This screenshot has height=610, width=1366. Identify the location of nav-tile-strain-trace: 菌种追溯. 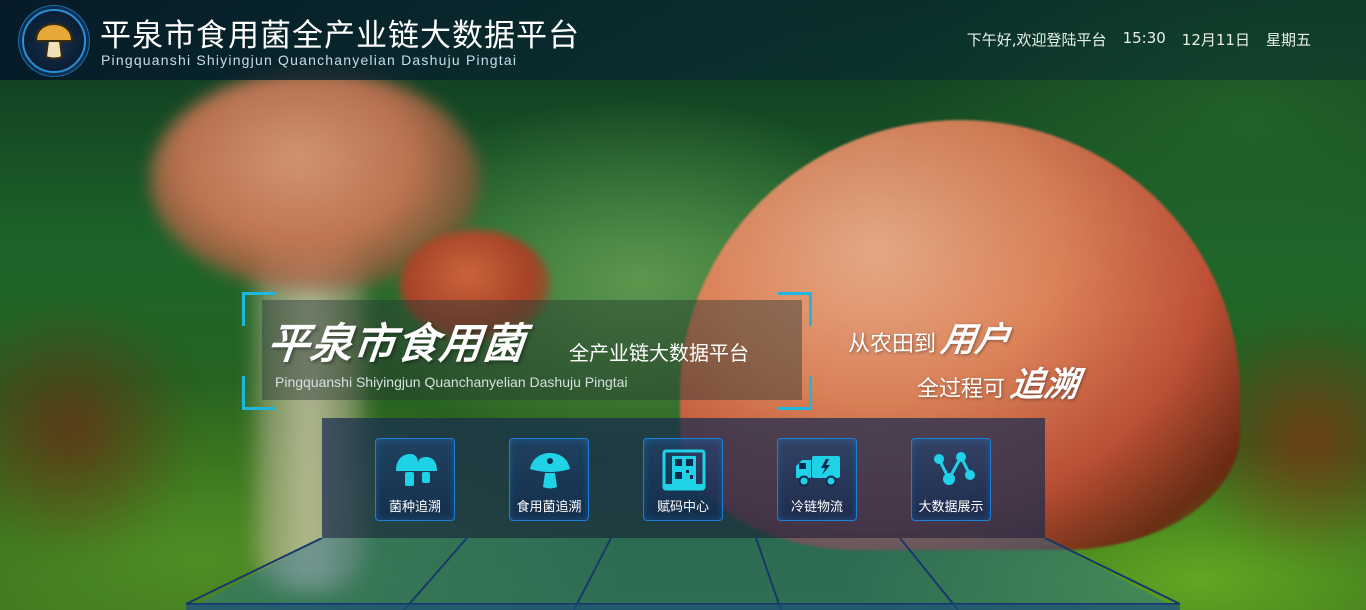
(415, 479).